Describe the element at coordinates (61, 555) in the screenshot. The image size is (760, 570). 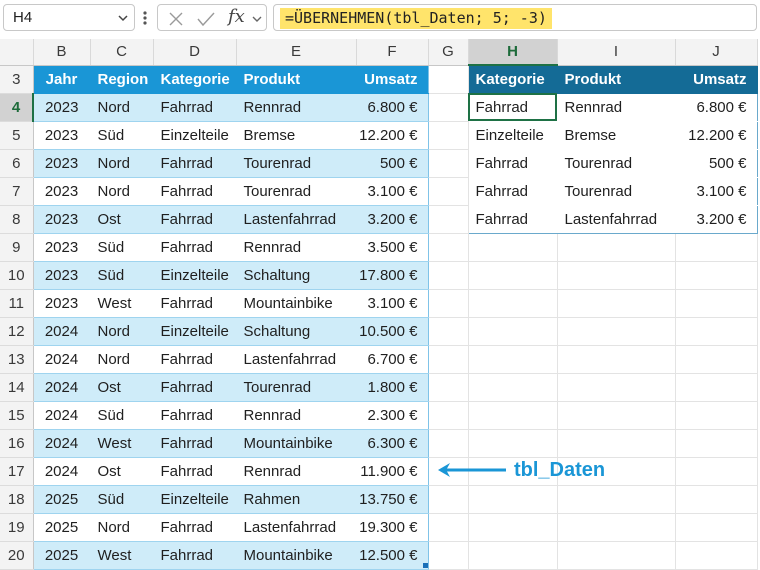
I see `table-cell: 2025` at that location.